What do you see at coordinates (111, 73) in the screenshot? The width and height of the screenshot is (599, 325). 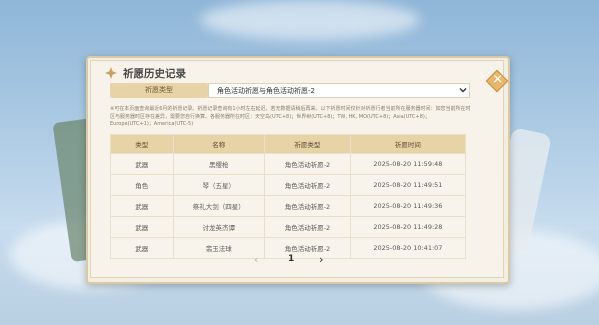 I see `star-icon` at bounding box center [111, 73].